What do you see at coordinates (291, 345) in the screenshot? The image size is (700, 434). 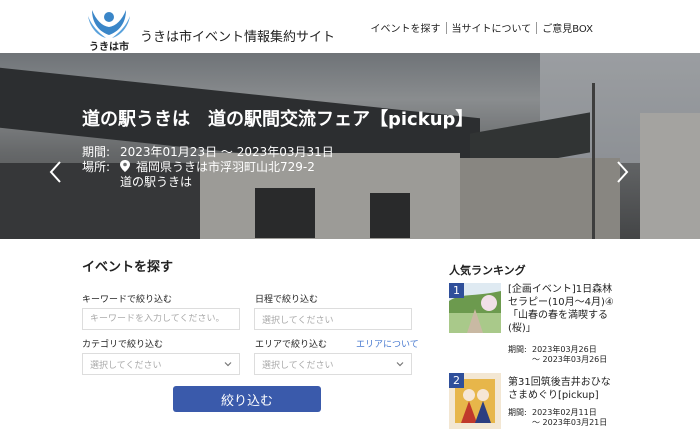 I see `area-label: エリアで絞り込む` at bounding box center [291, 345].